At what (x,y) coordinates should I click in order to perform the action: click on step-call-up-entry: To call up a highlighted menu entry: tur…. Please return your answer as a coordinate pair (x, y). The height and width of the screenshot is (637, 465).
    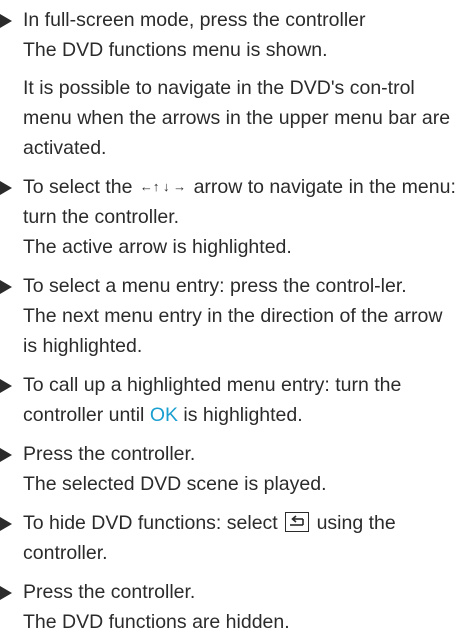
    Looking at the image, I should click on (232, 400).